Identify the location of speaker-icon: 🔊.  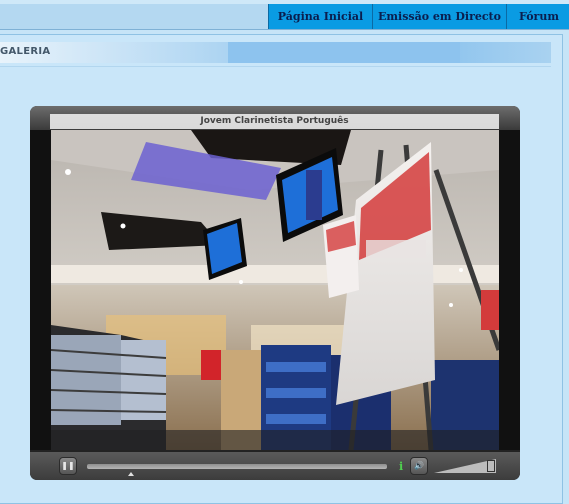
(419, 465).